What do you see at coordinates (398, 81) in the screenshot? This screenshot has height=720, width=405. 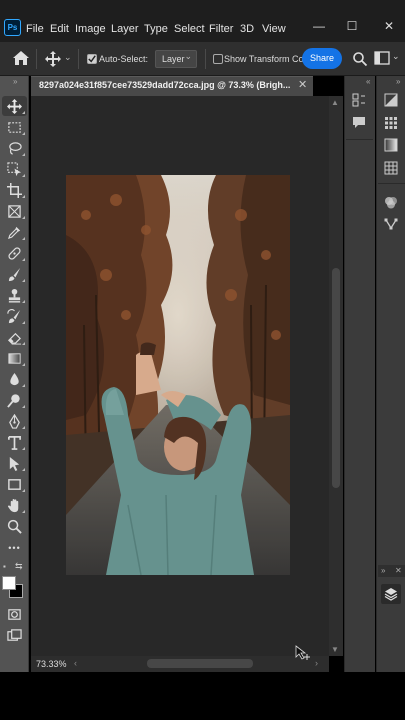 I see `panel-dock-expand-icon: »` at bounding box center [398, 81].